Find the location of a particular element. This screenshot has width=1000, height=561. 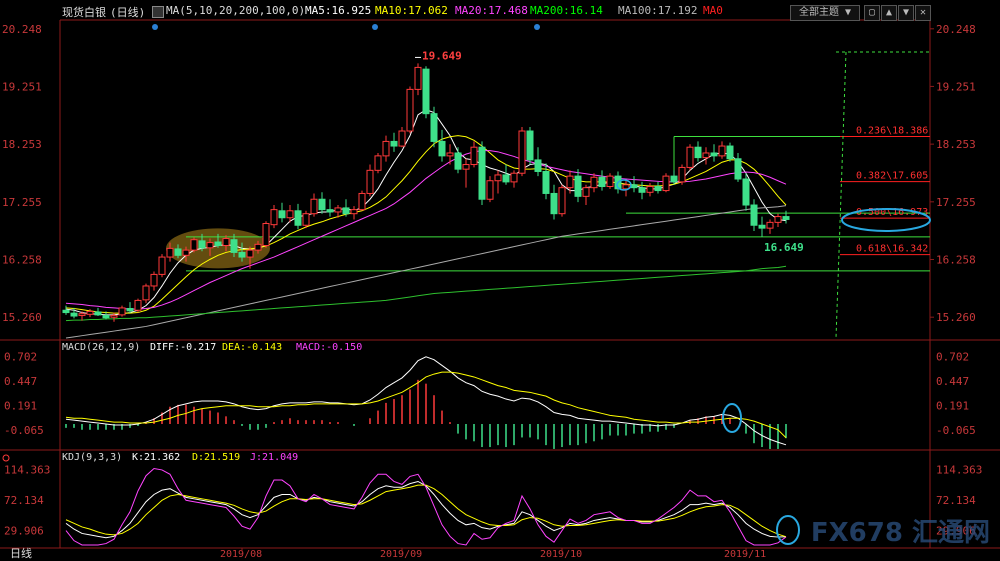

price-tick-left-3: 17.255 is located at coordinates (22, 202).